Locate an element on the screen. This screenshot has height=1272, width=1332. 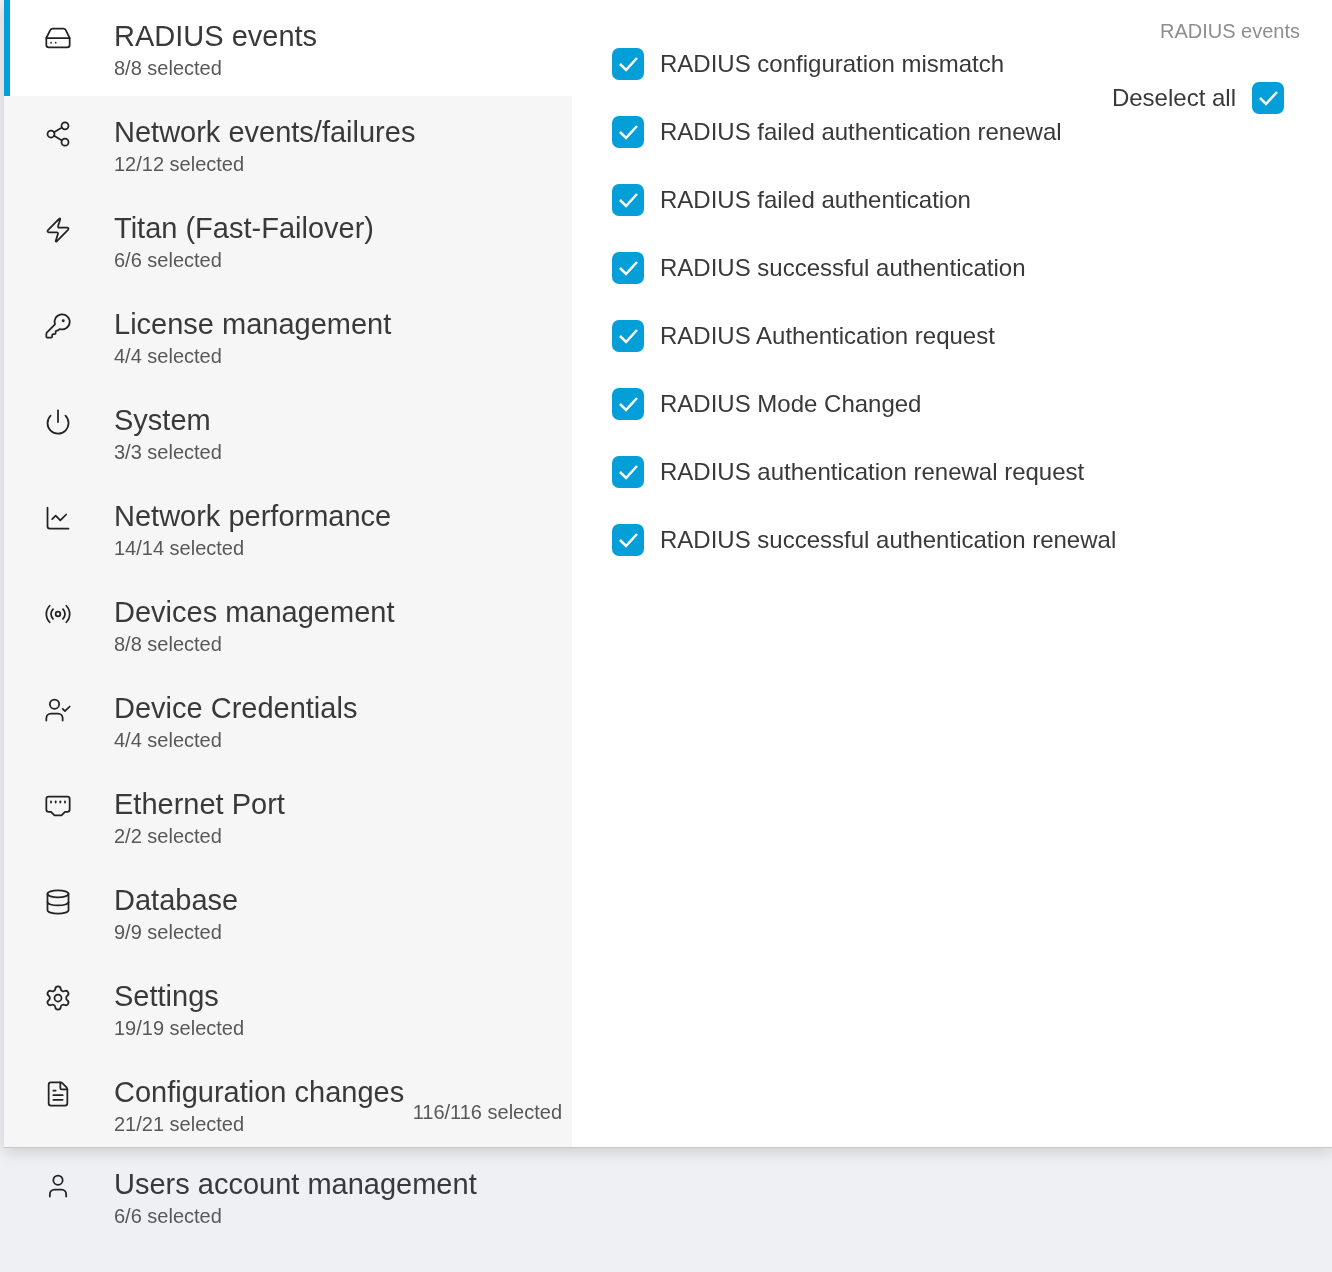
category-title: Ethernet Port is located at coordinates (199, 804).